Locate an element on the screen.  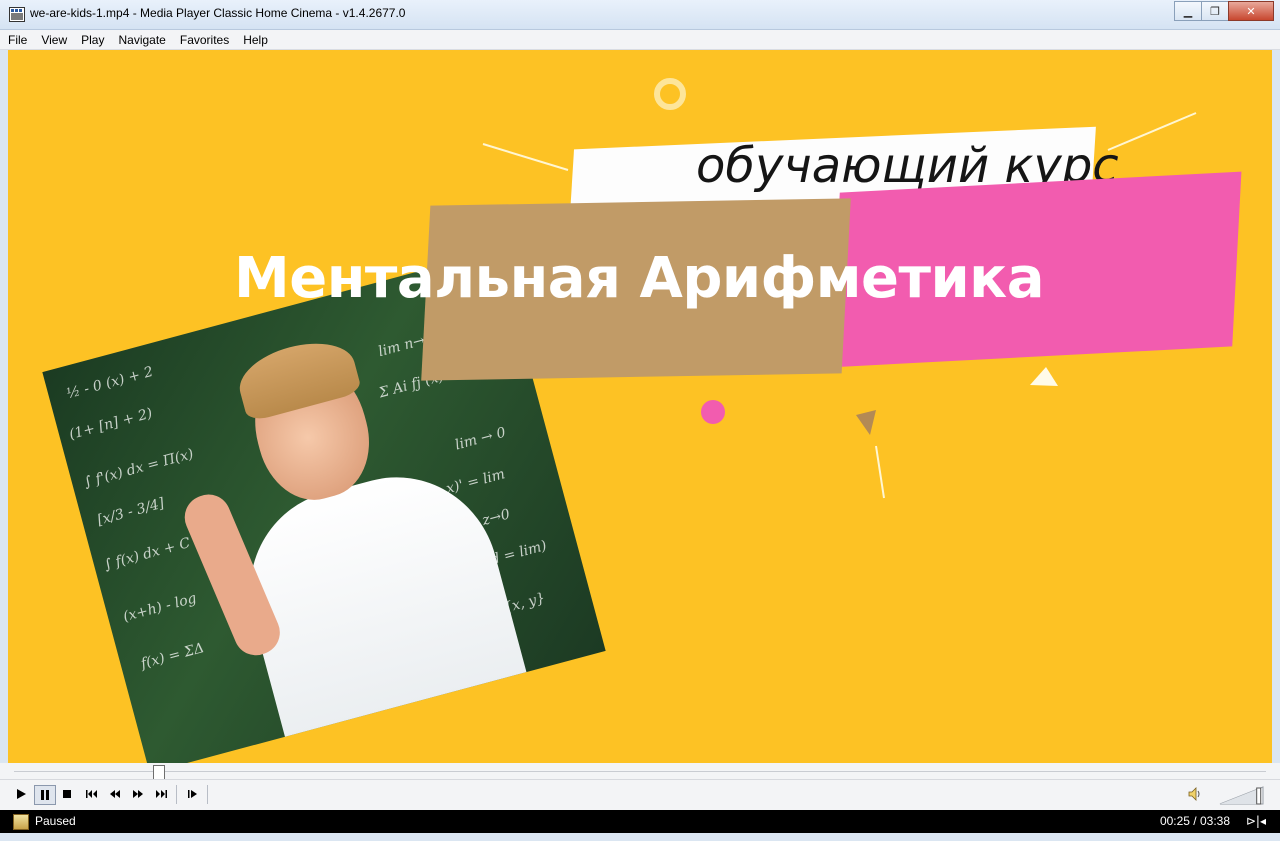
white-triangle-decoration is located at coordinates (1044, 376).